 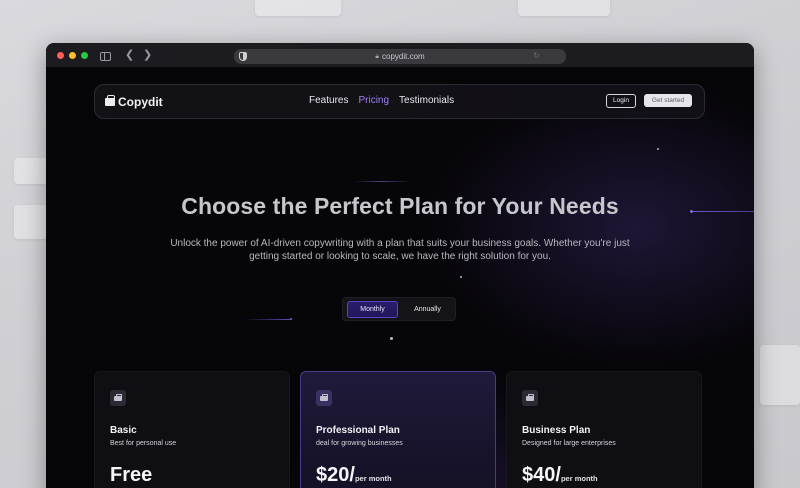 What do you see at coordinates (536, 55) in the screenshot?
I see `reload-icon: ↻` at bounding box center [536, 55].